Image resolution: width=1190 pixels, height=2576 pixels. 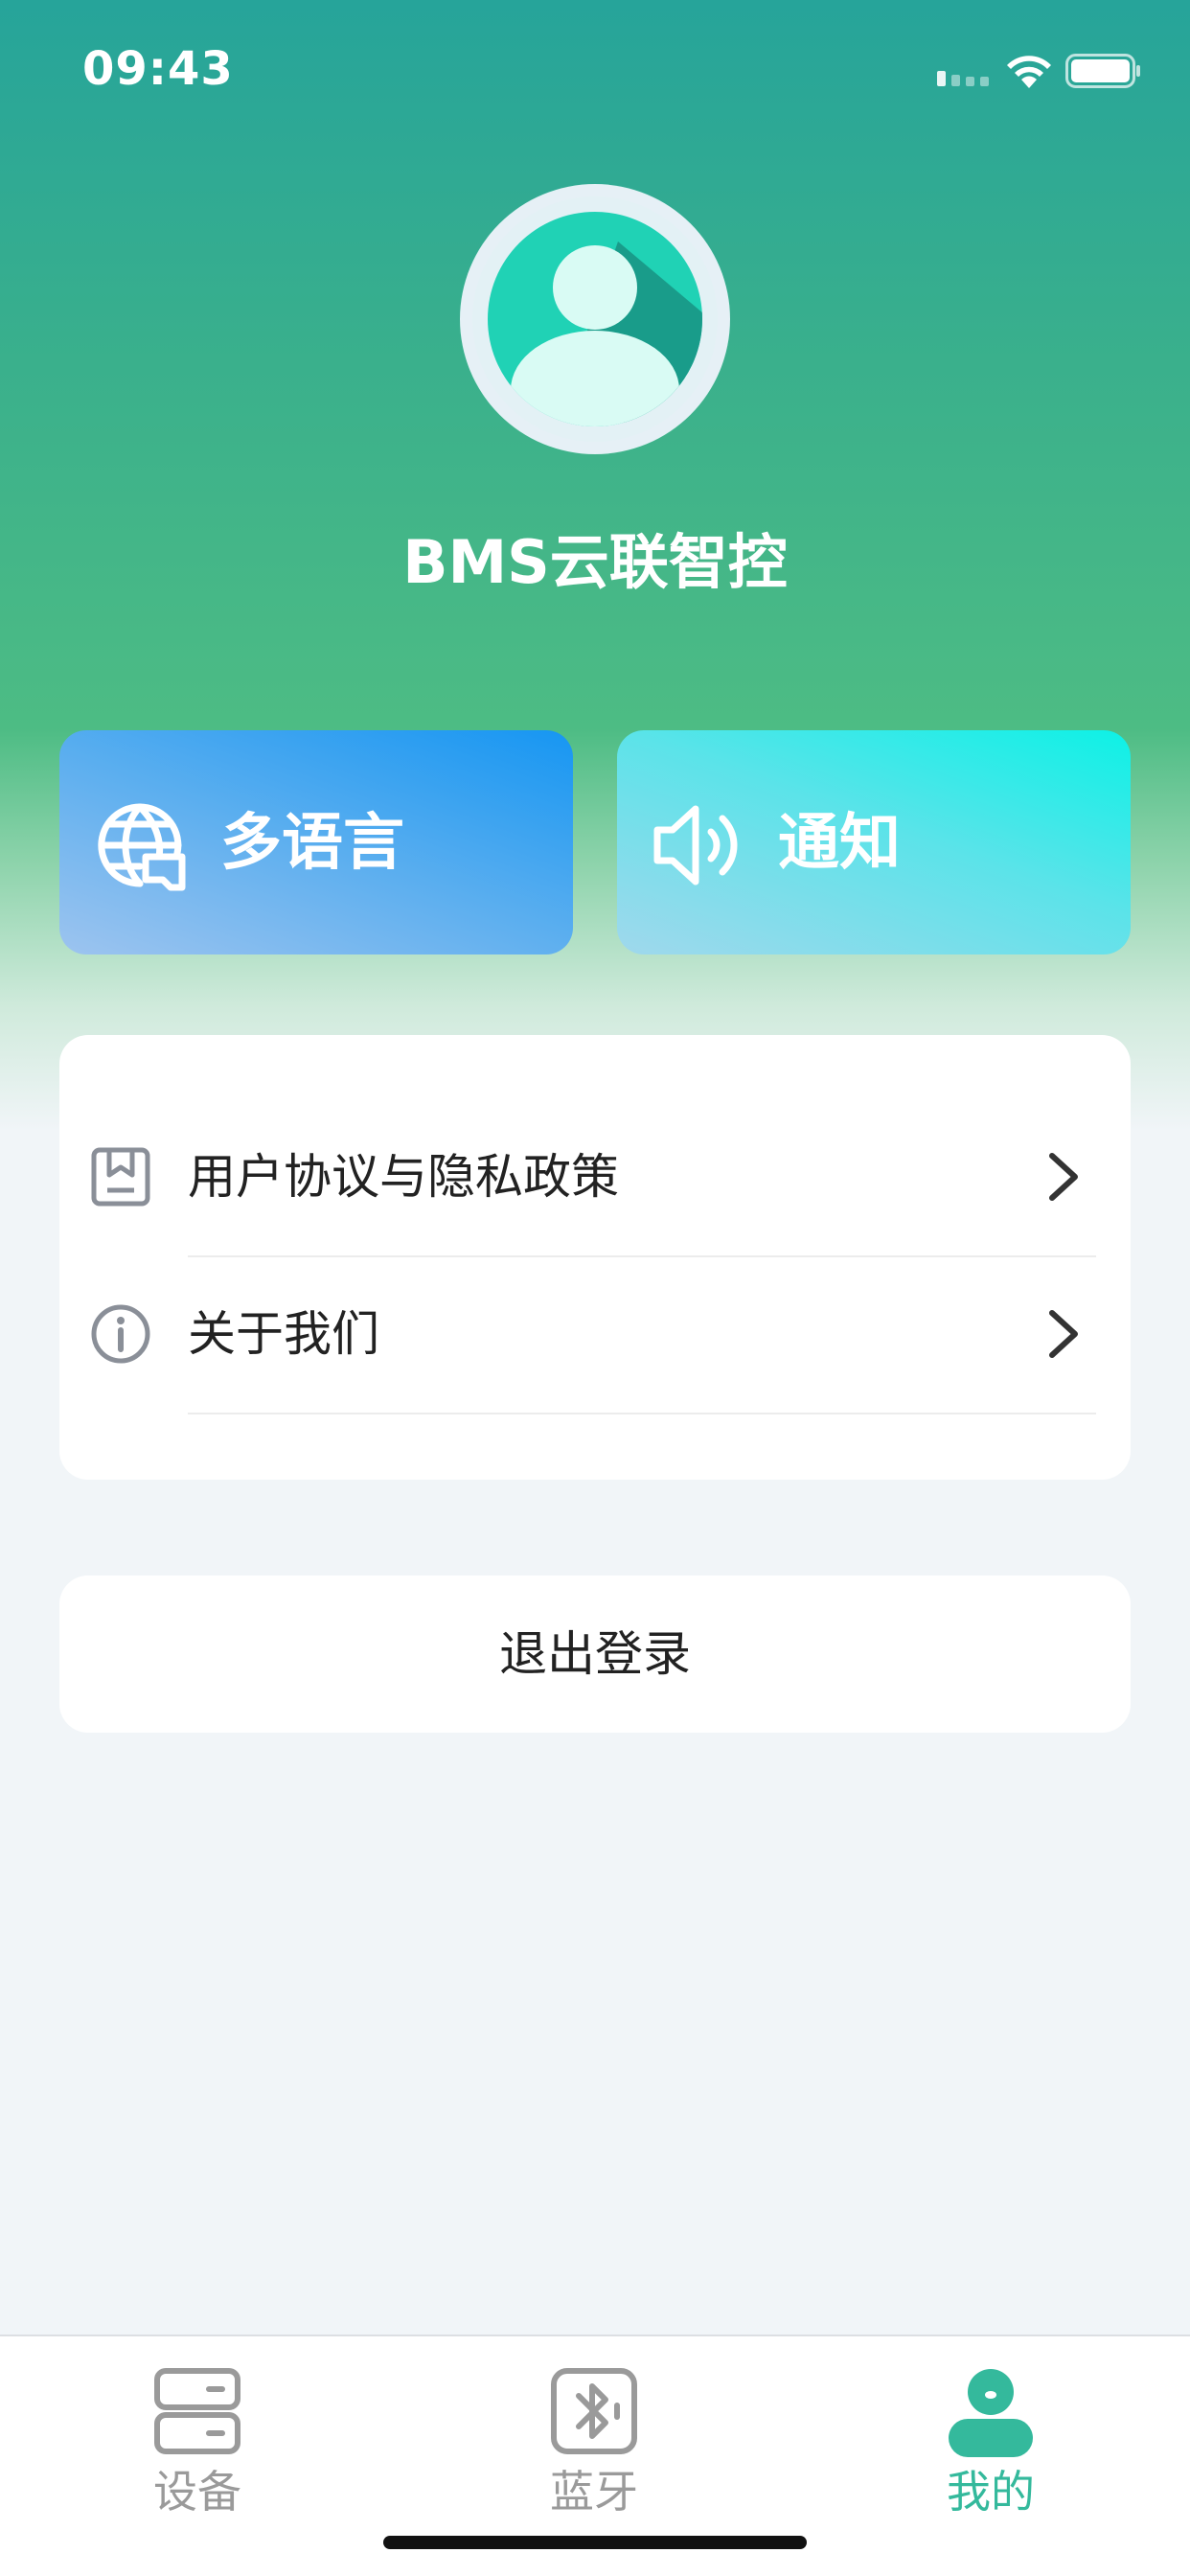 I want to click on cellular-signal-icon, so click(x=963, y=78).